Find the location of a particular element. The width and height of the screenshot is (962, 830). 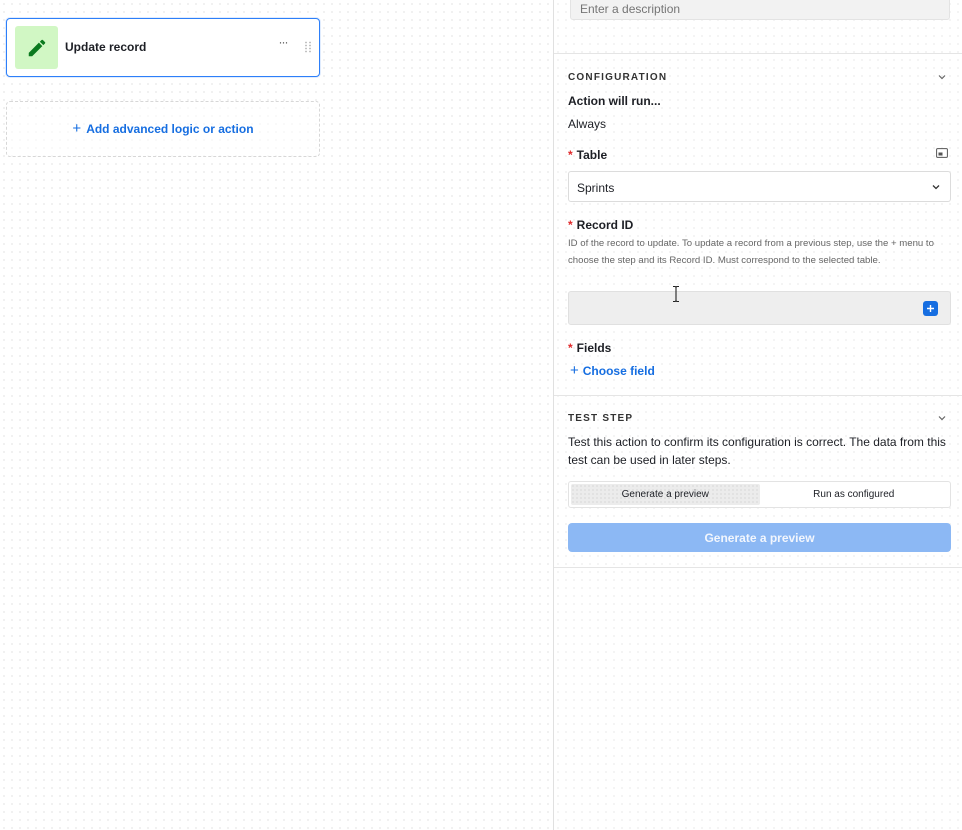

action-condition-value: Always is located at coordinates (587, 124).